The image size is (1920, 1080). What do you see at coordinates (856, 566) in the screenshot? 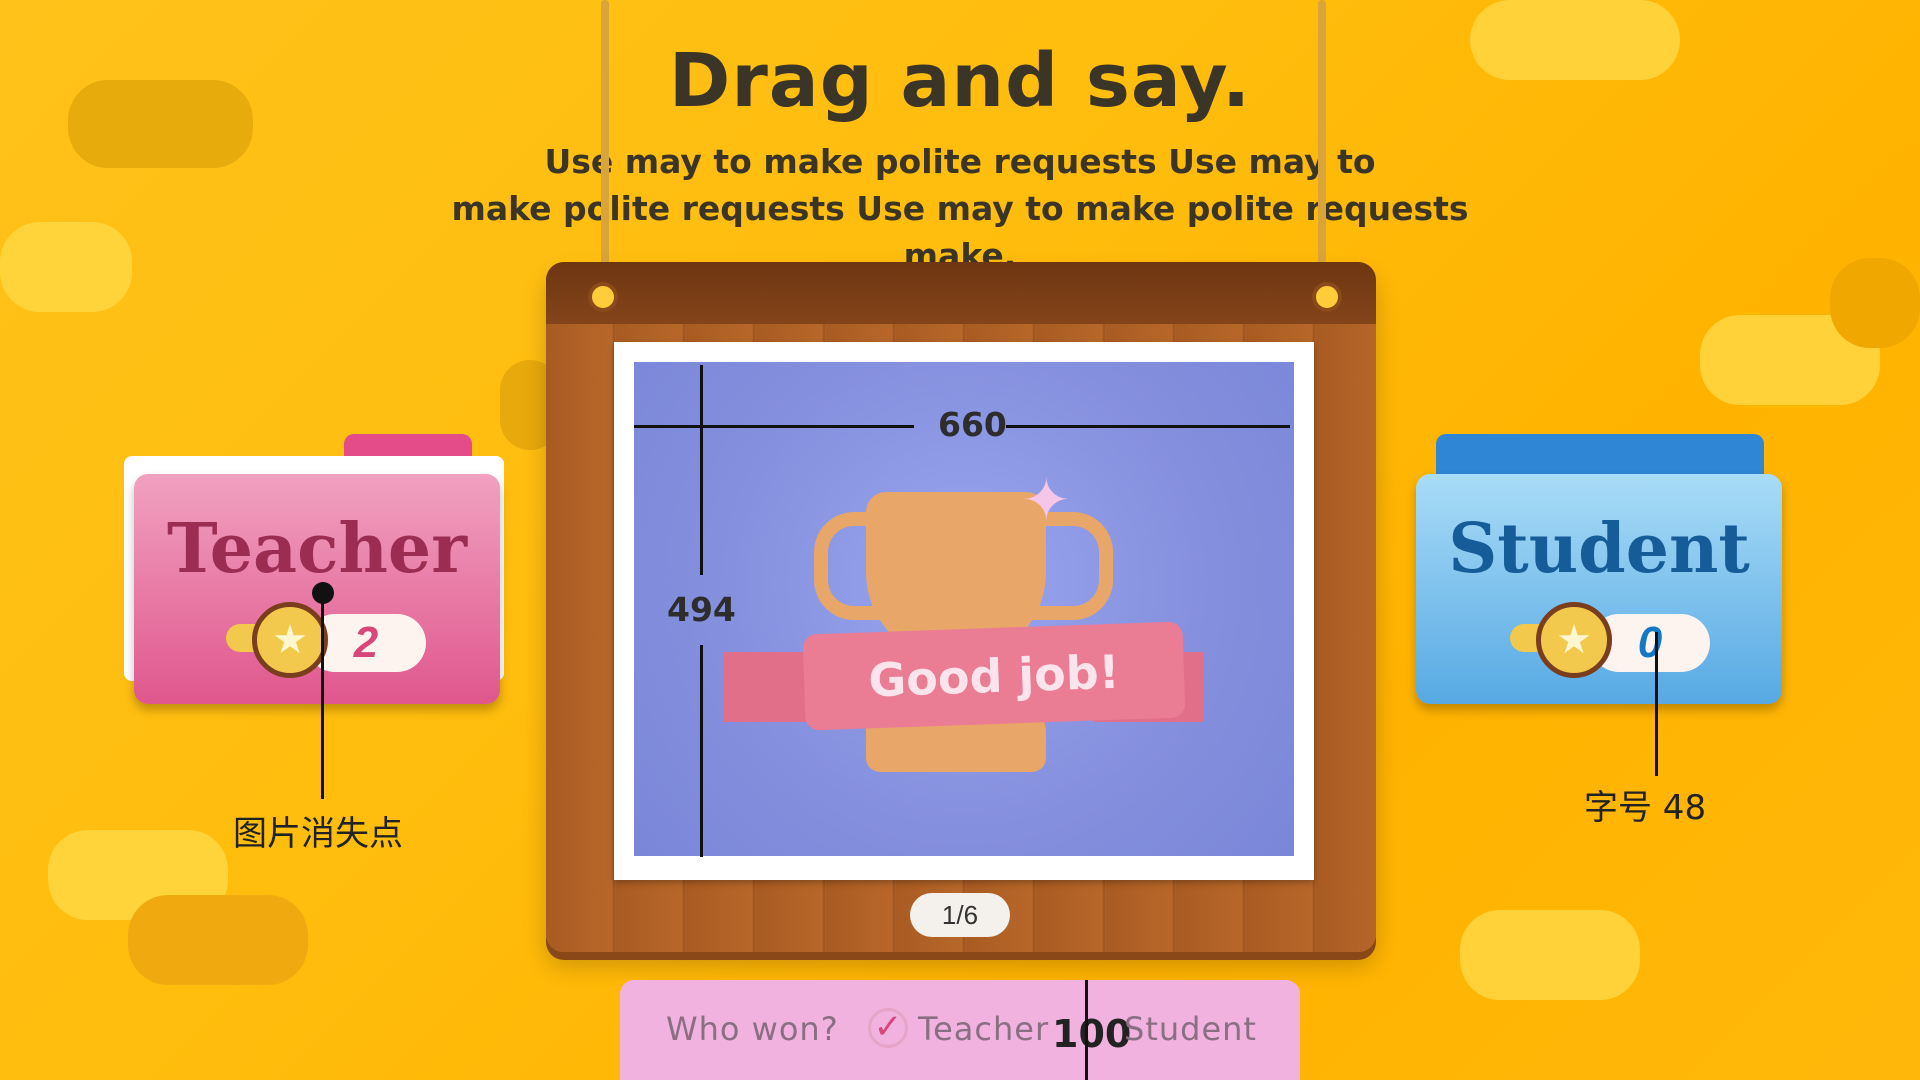
I see `trophy-handle-left-icon` at bounding box center [856, 566].